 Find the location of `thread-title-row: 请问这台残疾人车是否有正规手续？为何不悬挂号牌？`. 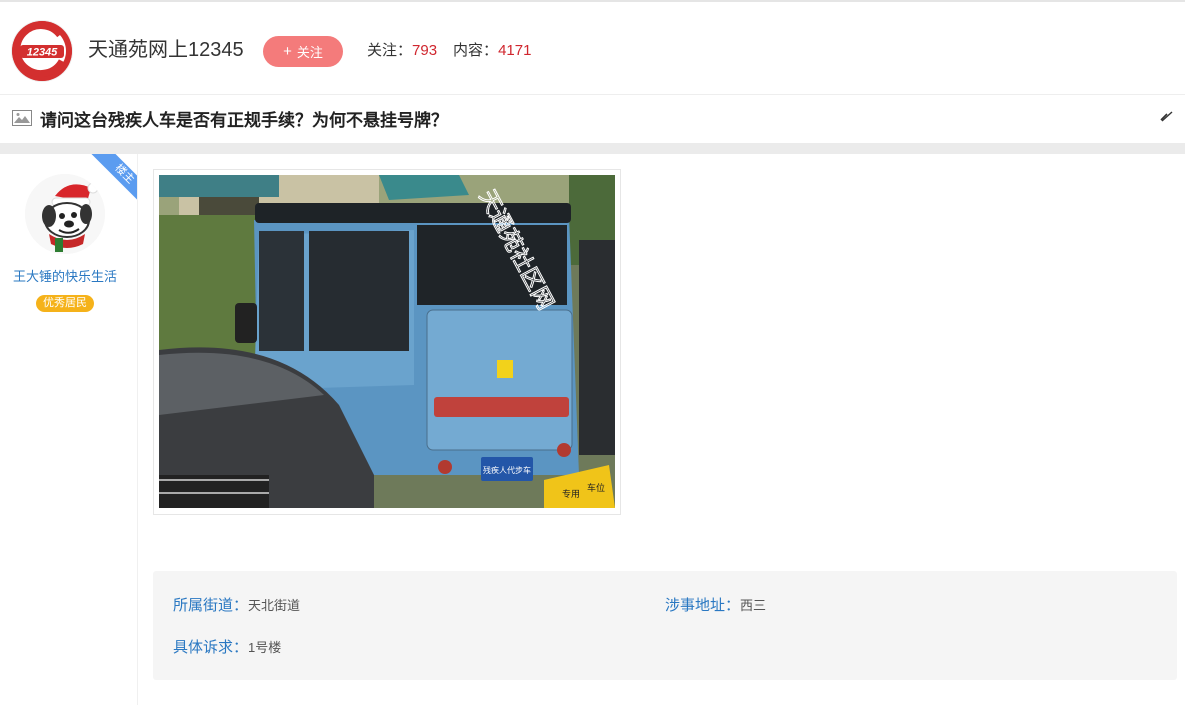

thread-title-row: 请问这台残疾人车是否有正规手续？为何不悬挂号牌？ is located at coordinates (230, 118).